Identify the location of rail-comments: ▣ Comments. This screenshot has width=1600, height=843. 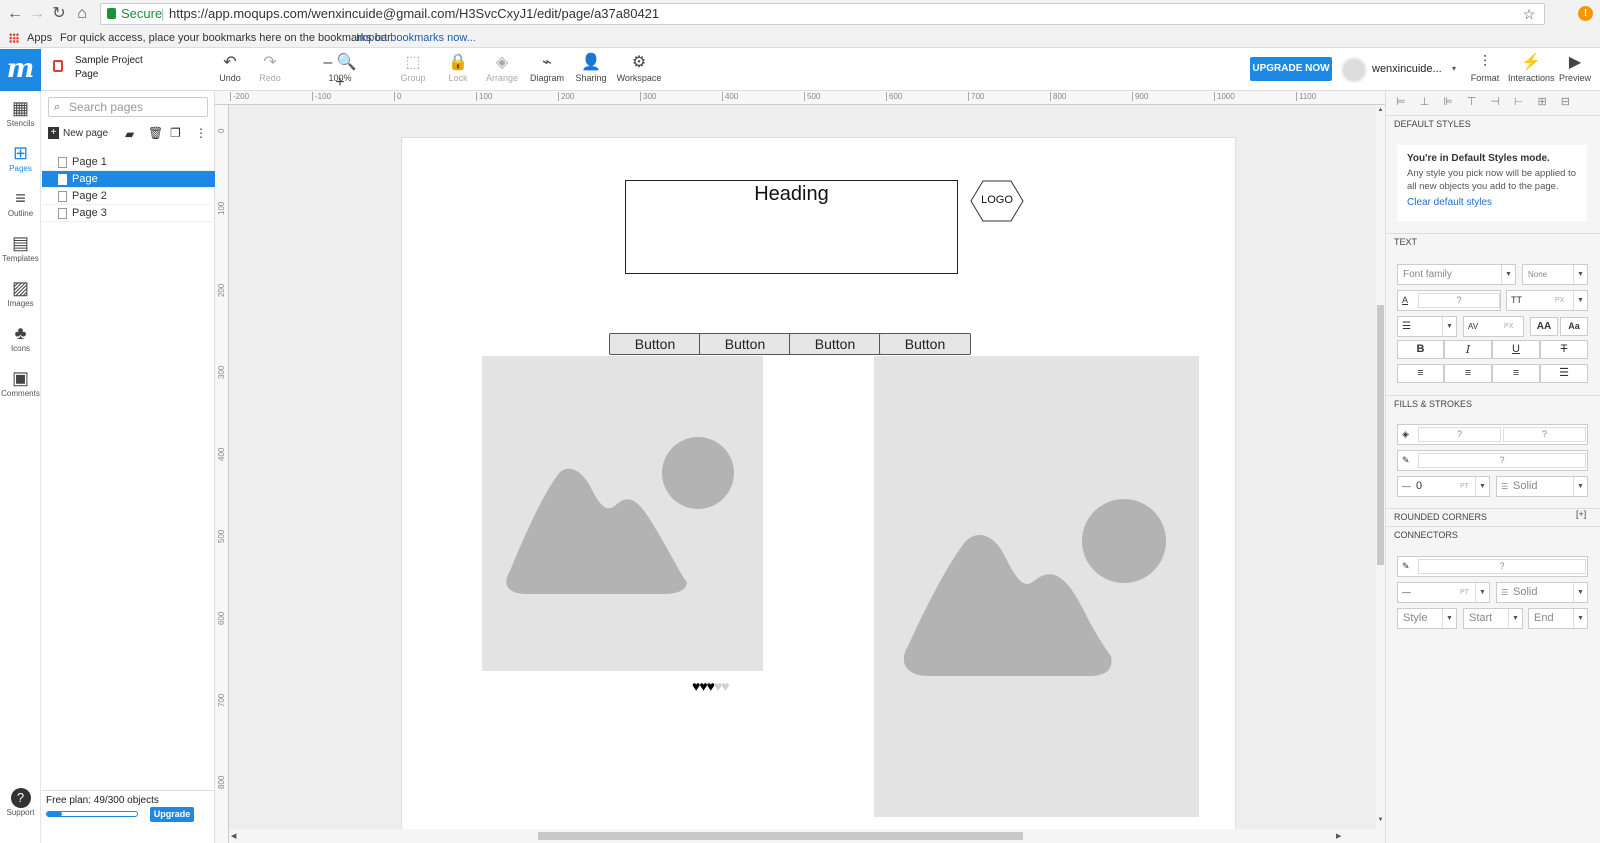
(20, 382).